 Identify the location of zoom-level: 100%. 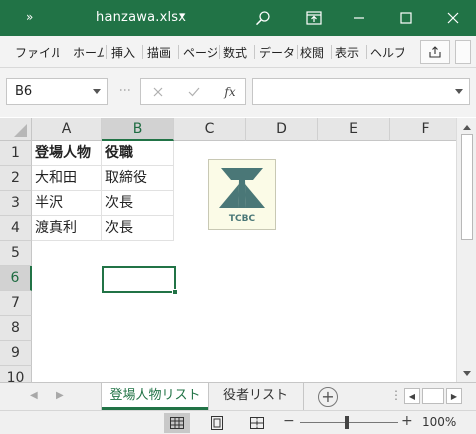
(439, 422).